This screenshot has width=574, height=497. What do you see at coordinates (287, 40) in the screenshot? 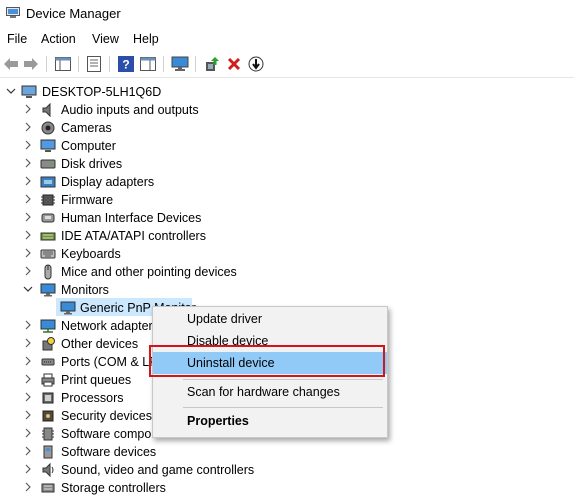
I see `menu-bar: File Action View Help` at bounding box center [287, 40].